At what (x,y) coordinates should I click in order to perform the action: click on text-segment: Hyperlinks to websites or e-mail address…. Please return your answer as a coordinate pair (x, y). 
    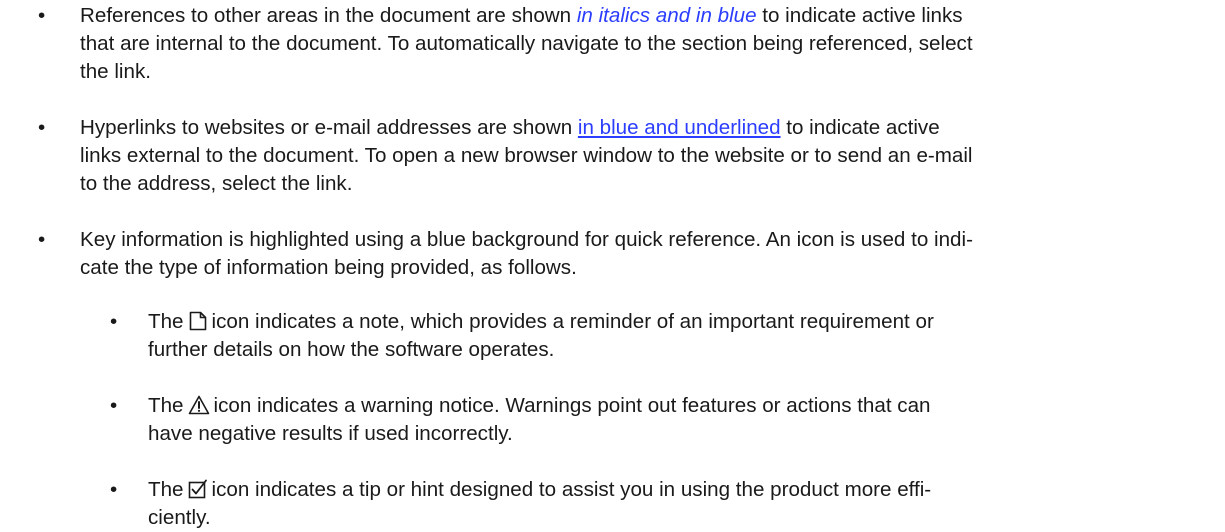
    Looking at the image, I should click on (329, 127).